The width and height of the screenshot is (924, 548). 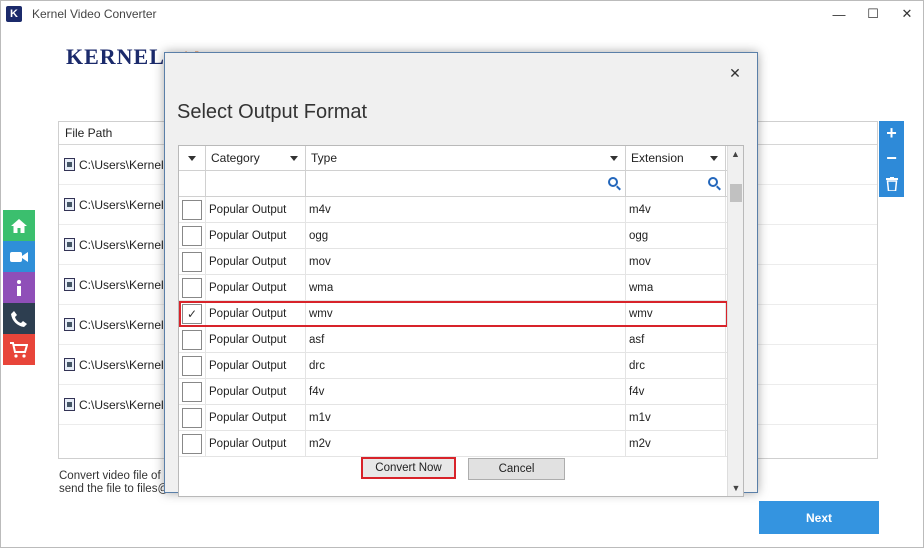 I want to click on extension-filter, so click(x=676, y=183).